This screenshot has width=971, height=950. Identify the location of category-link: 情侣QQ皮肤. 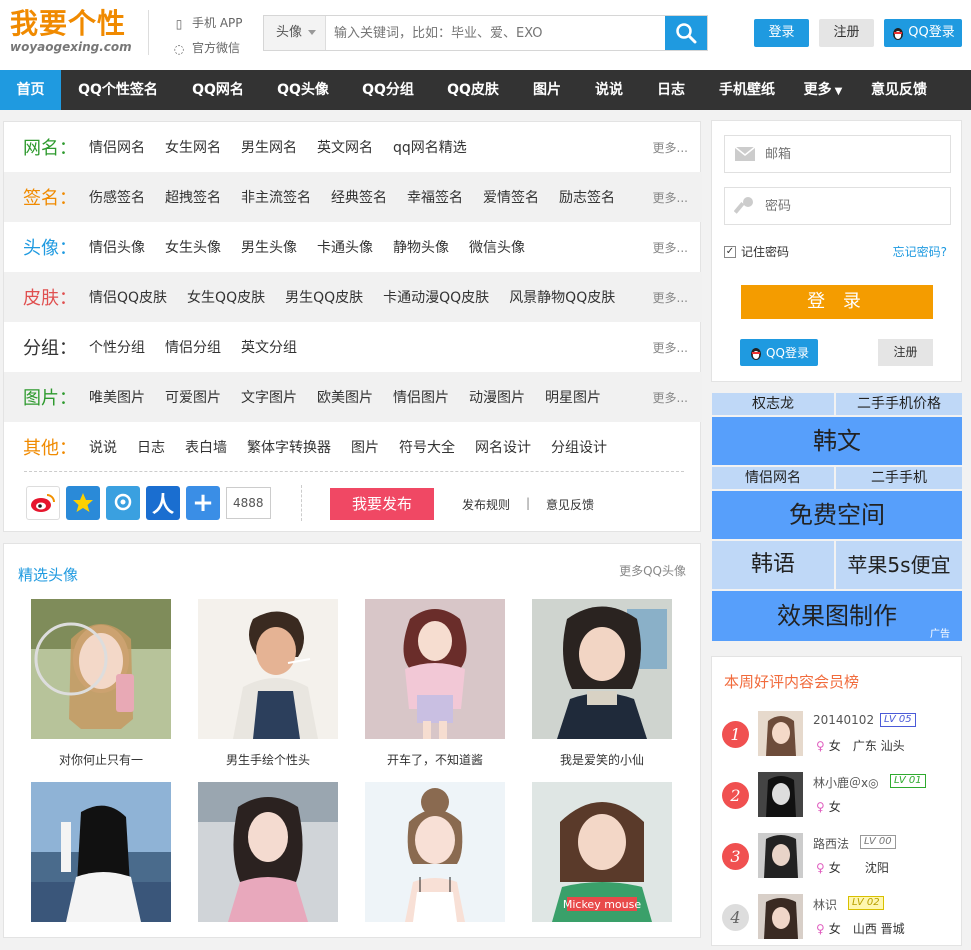
(128, 297).